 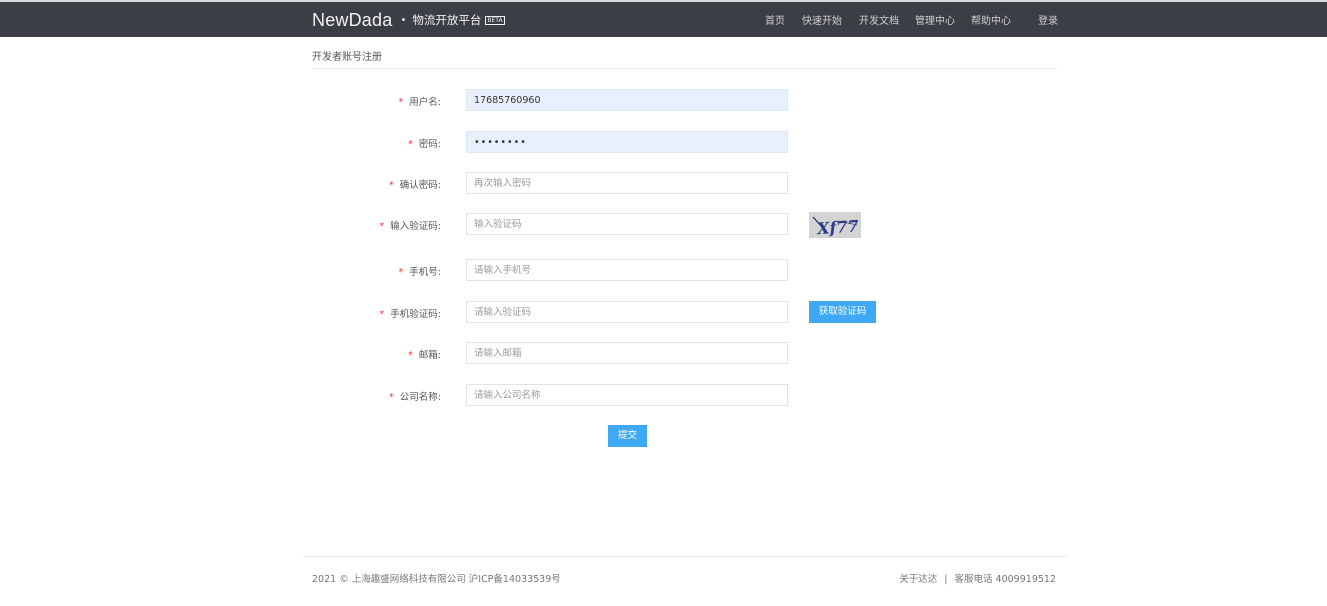 I want to click on nav-home: 首页, so click(x=775, y=19).